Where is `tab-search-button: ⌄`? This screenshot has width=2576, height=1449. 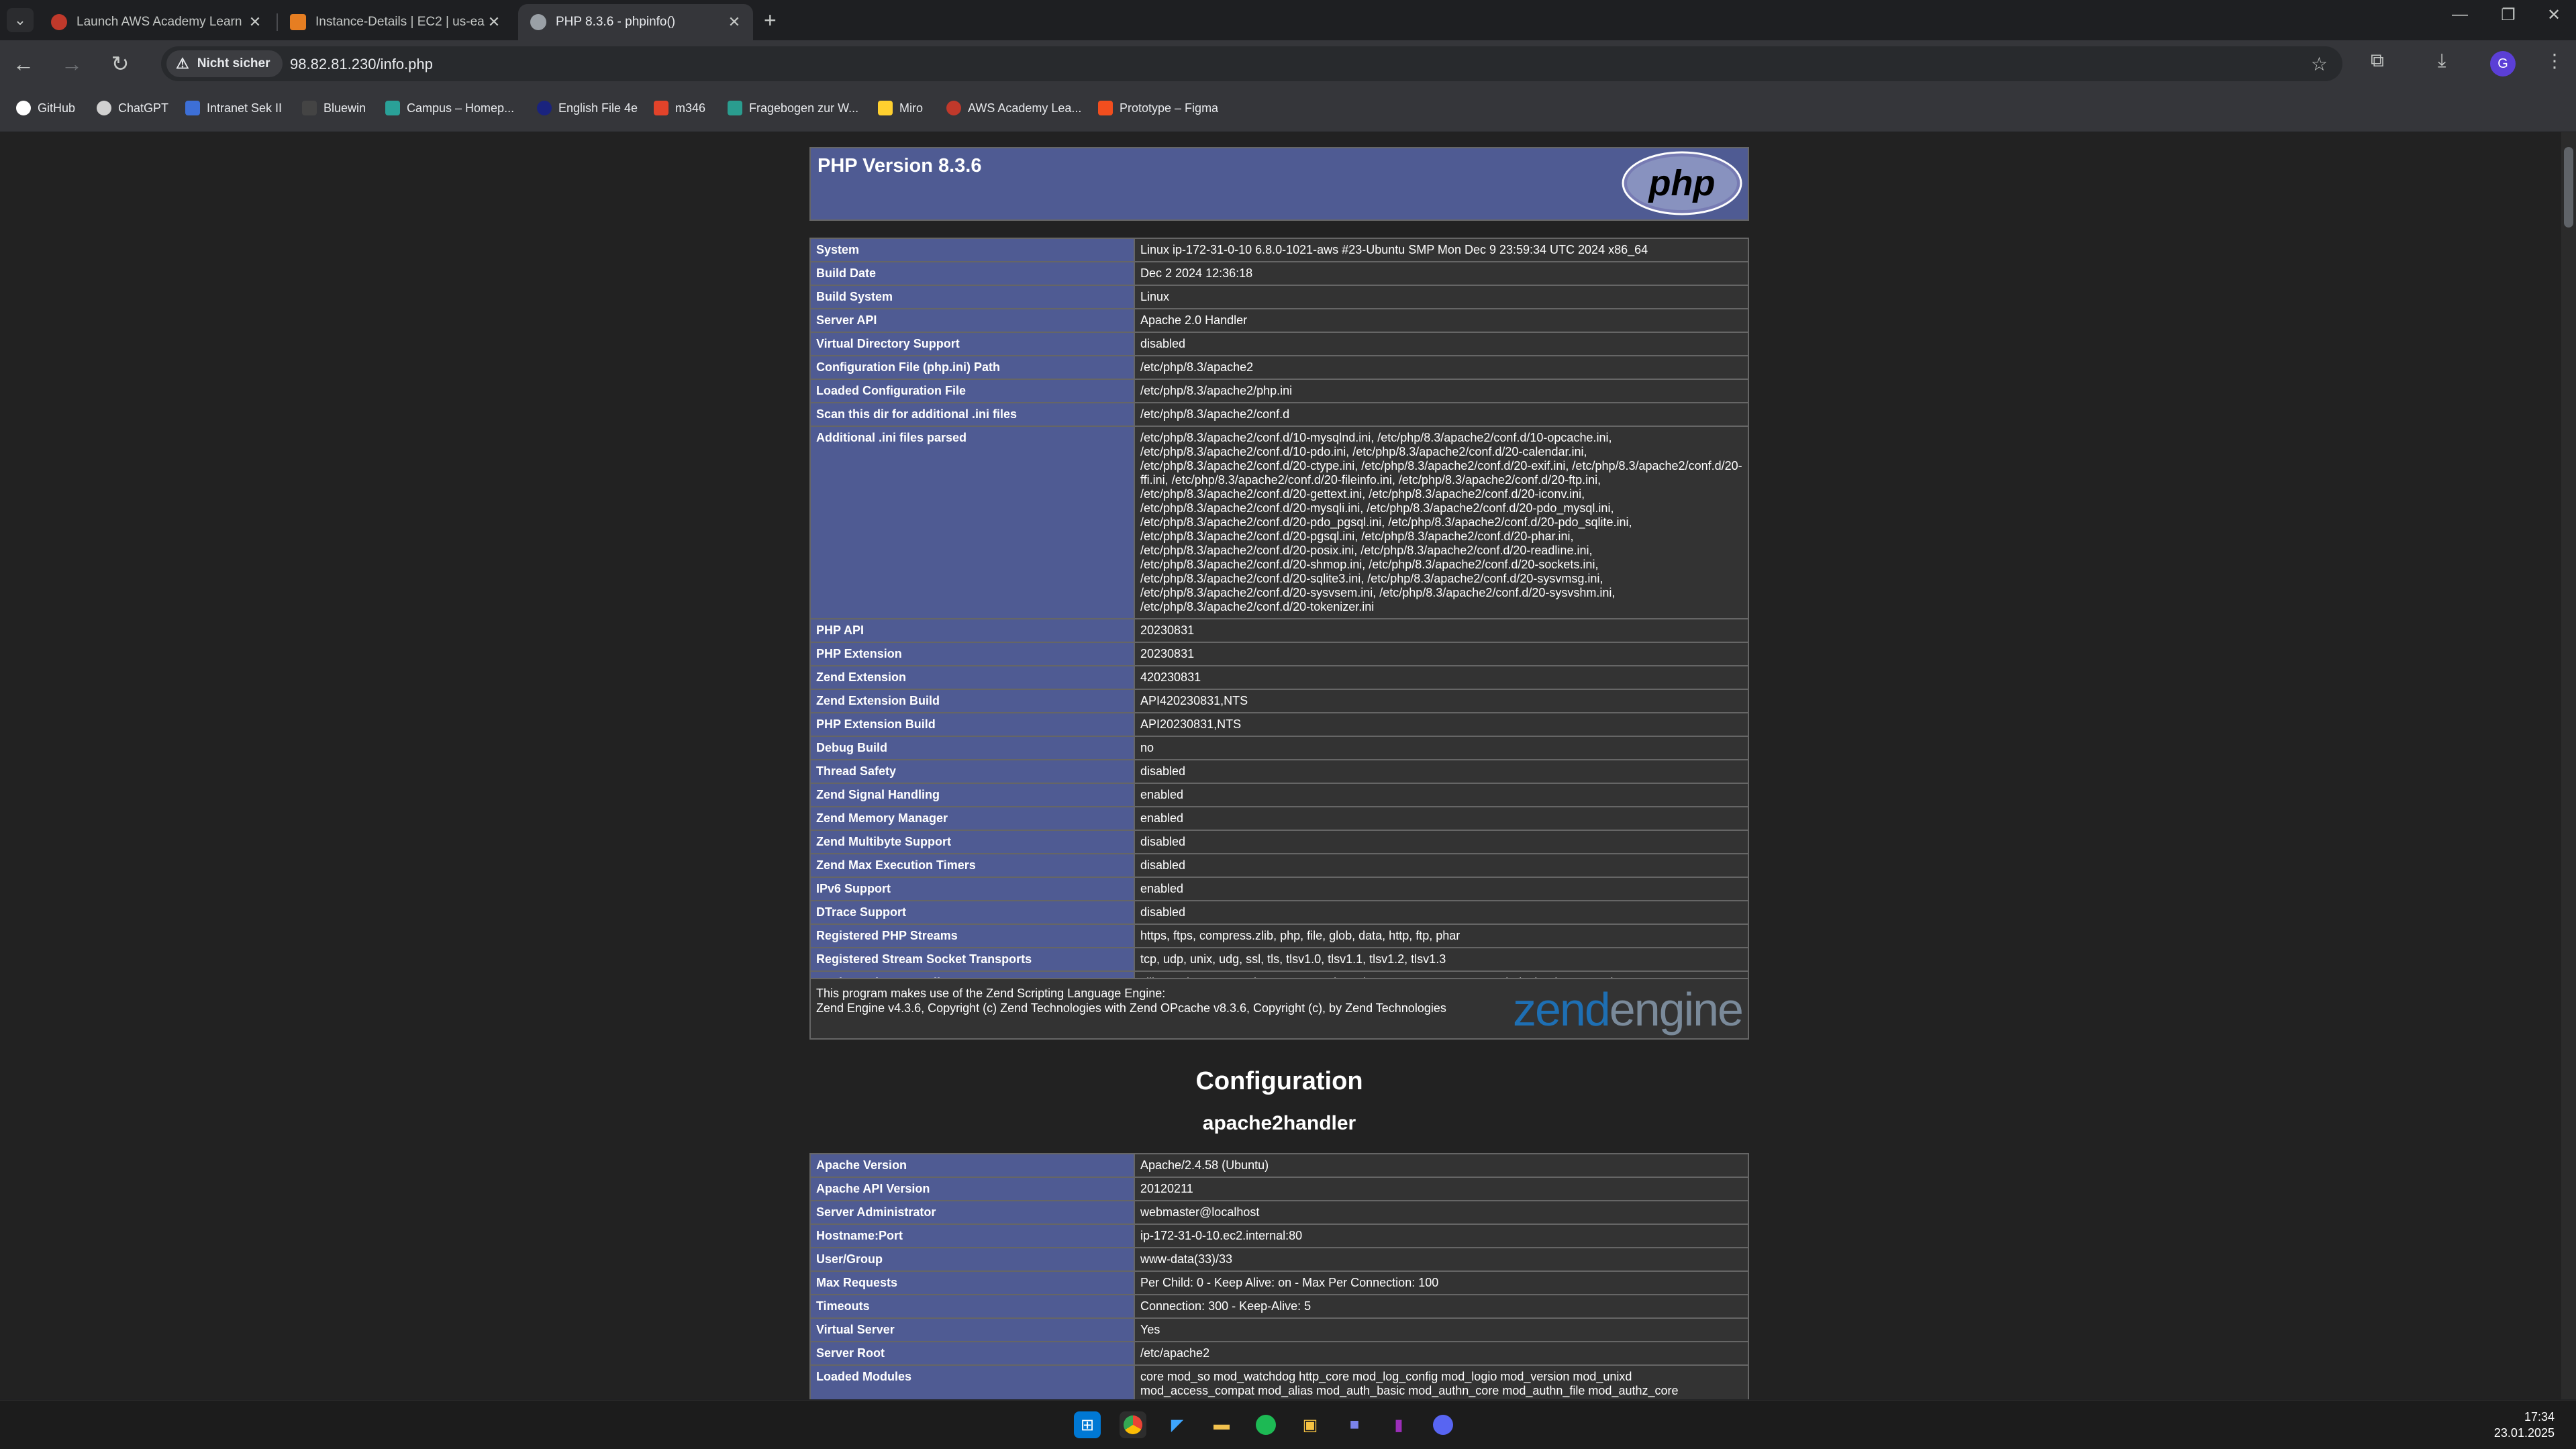
tab-search-button: ⌄ is located at coordinates (20, 20).